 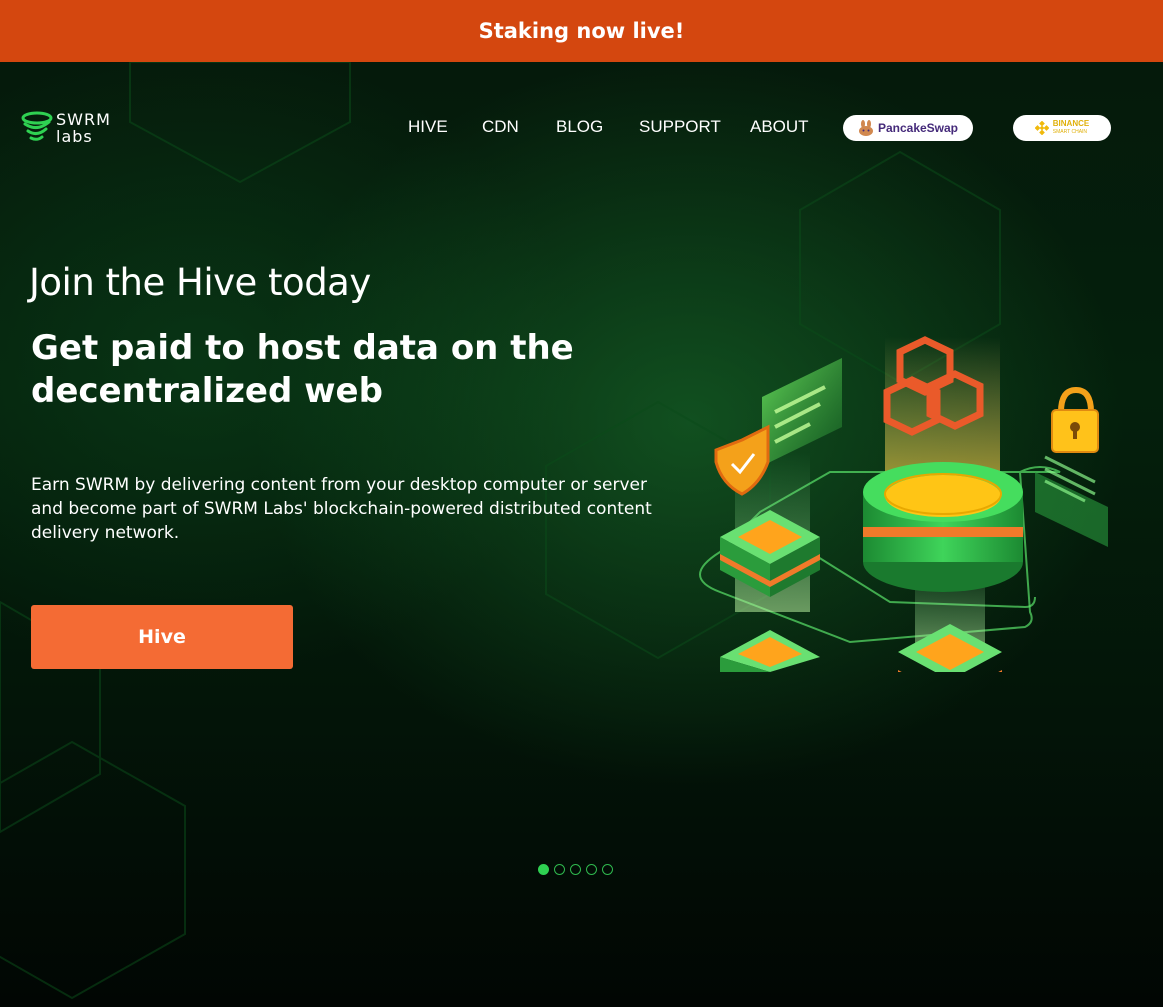 I want to click on nav-item-about: ABOUT, so click(x=779, y=127).